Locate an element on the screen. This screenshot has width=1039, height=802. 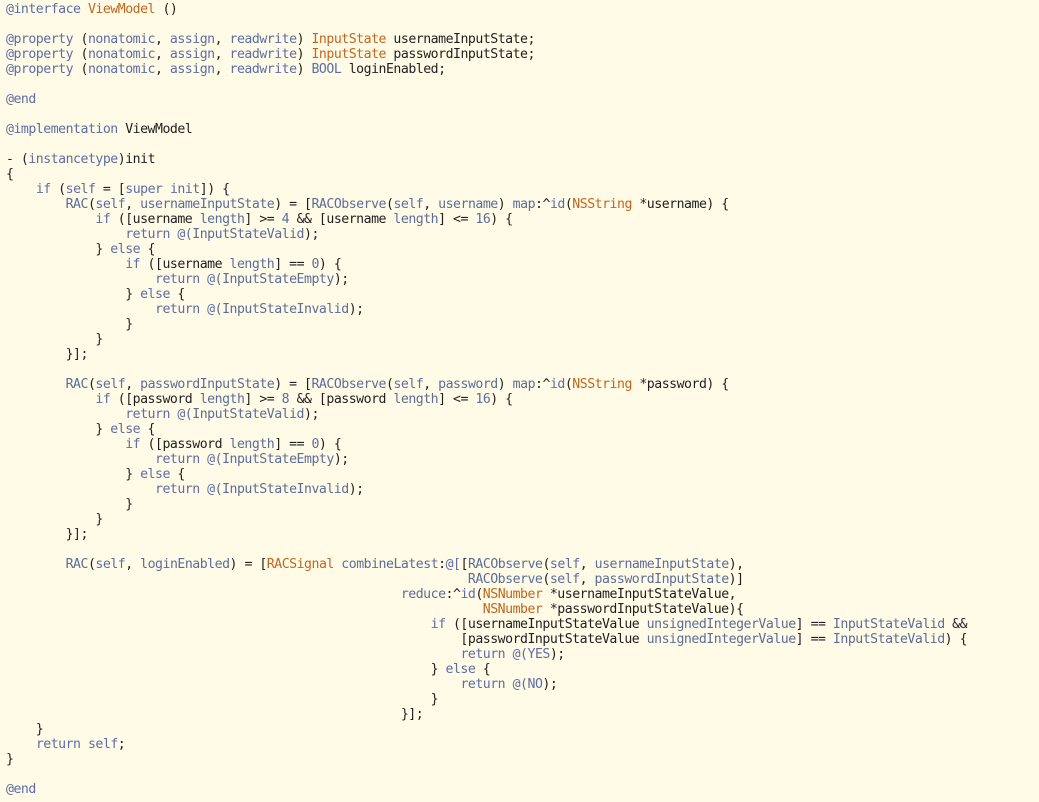
code-token-plain: = [ is located at coordinates (110, 189).